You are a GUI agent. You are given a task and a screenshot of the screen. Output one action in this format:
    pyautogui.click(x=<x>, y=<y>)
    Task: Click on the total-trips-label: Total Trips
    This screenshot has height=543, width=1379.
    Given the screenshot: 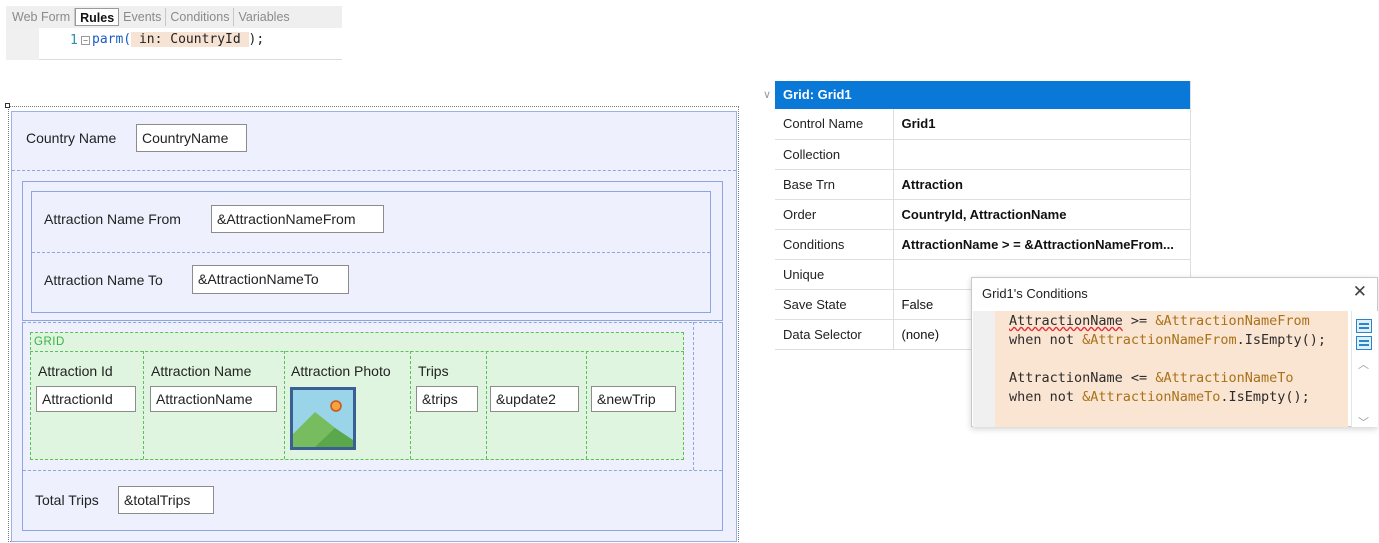 What is the action you would take?
    pyautogui.click(x=67, y=500)
    